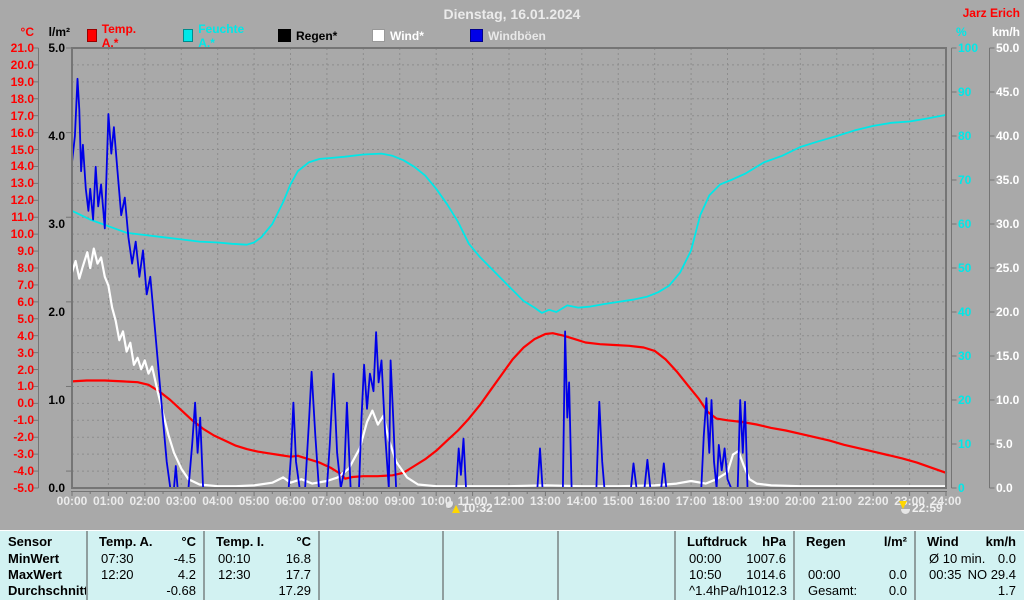  Describe the element at coordinates (117, 574) in the screenshot. I see `table-cell-time: 12:20` at that location.